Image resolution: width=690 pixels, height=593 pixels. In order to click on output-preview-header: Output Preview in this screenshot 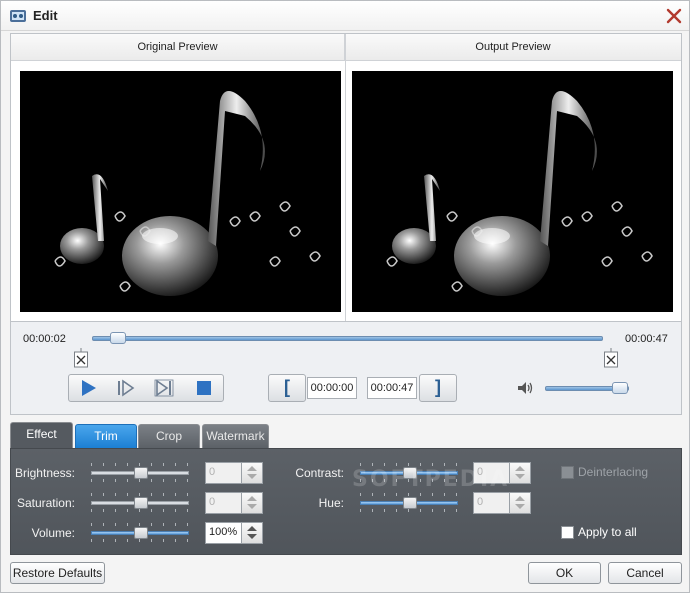, I will do `click(513, 47)`.